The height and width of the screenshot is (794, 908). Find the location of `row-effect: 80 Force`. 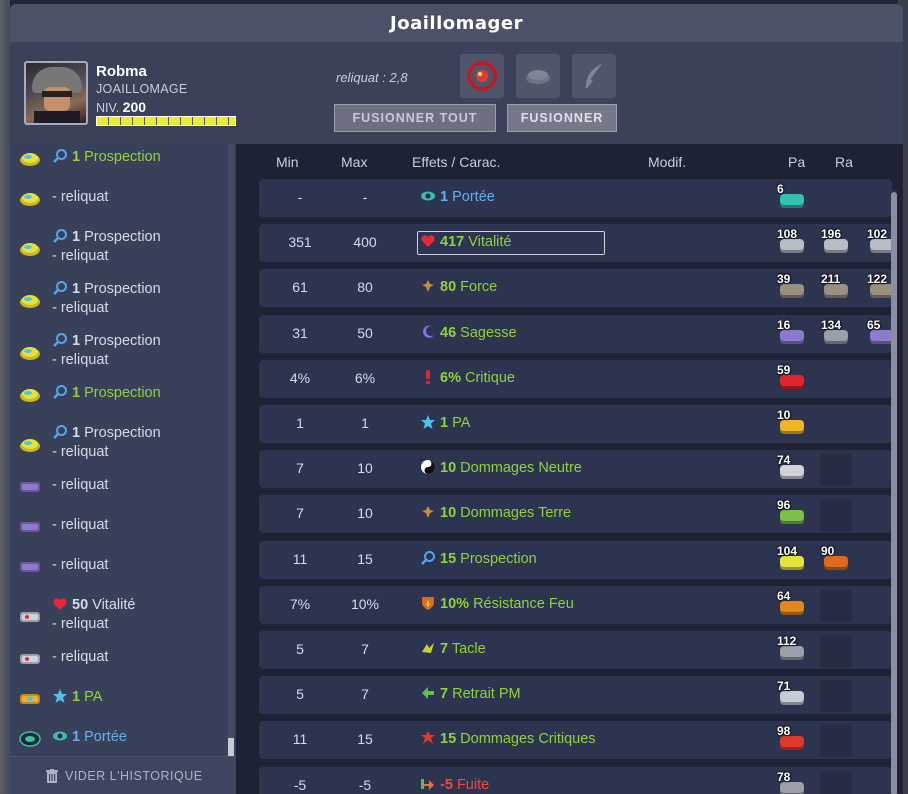

row-effect: 80 Force is located at coordinates (458, 286).